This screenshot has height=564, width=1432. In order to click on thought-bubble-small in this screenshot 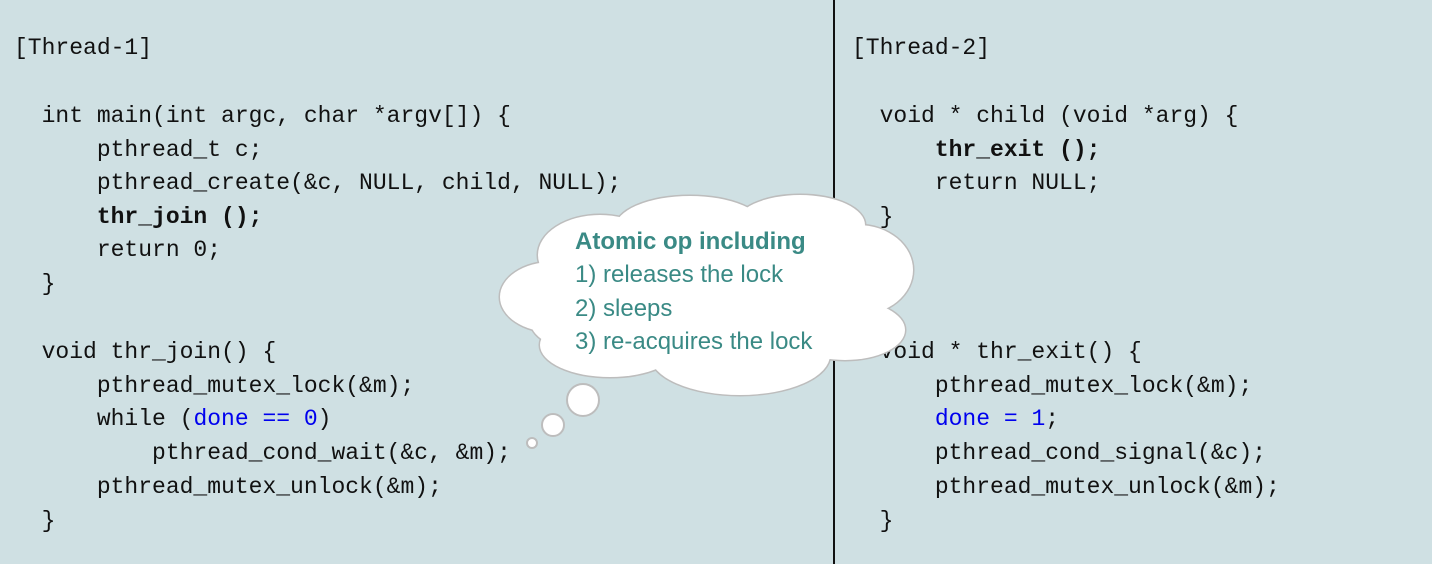, I will do `click(532, 443)`.